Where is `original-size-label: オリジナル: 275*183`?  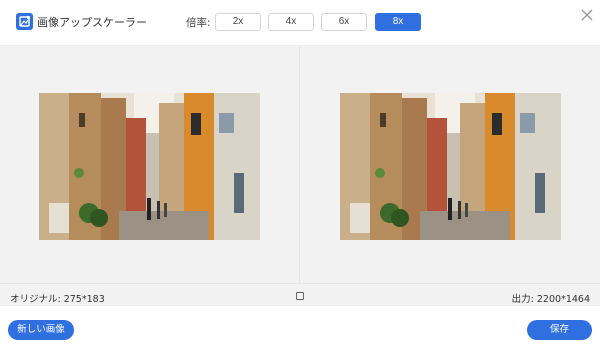 original-size-label: オリジナル: 275*183 is located at coordinates (57, 299).